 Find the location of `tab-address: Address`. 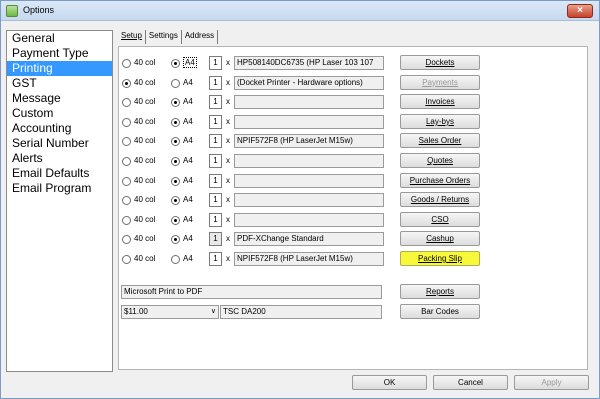

tab-address: Address is located at coordinates (200, 37).